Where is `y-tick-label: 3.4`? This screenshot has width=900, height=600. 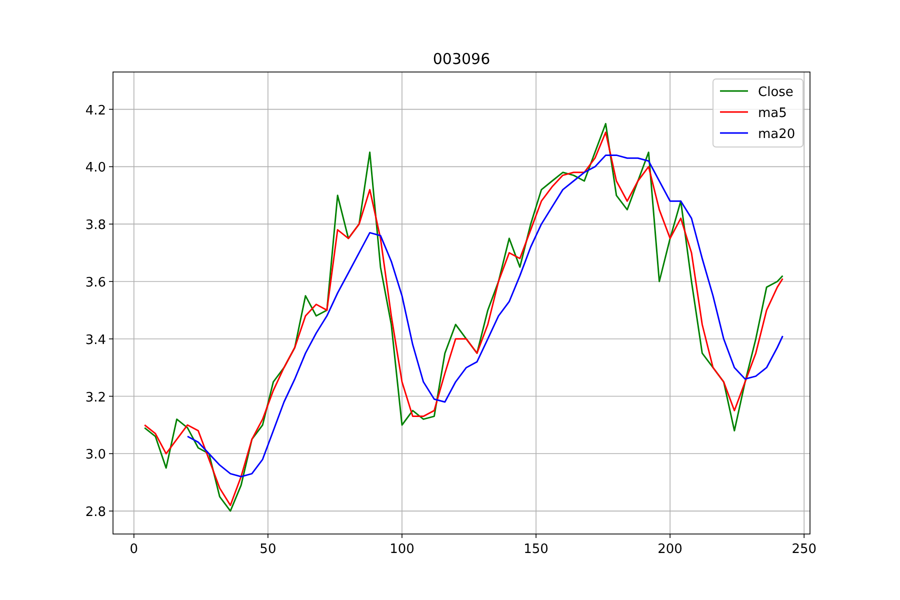
y-tick-label: 3.4 is located at coordinates (95, 340).